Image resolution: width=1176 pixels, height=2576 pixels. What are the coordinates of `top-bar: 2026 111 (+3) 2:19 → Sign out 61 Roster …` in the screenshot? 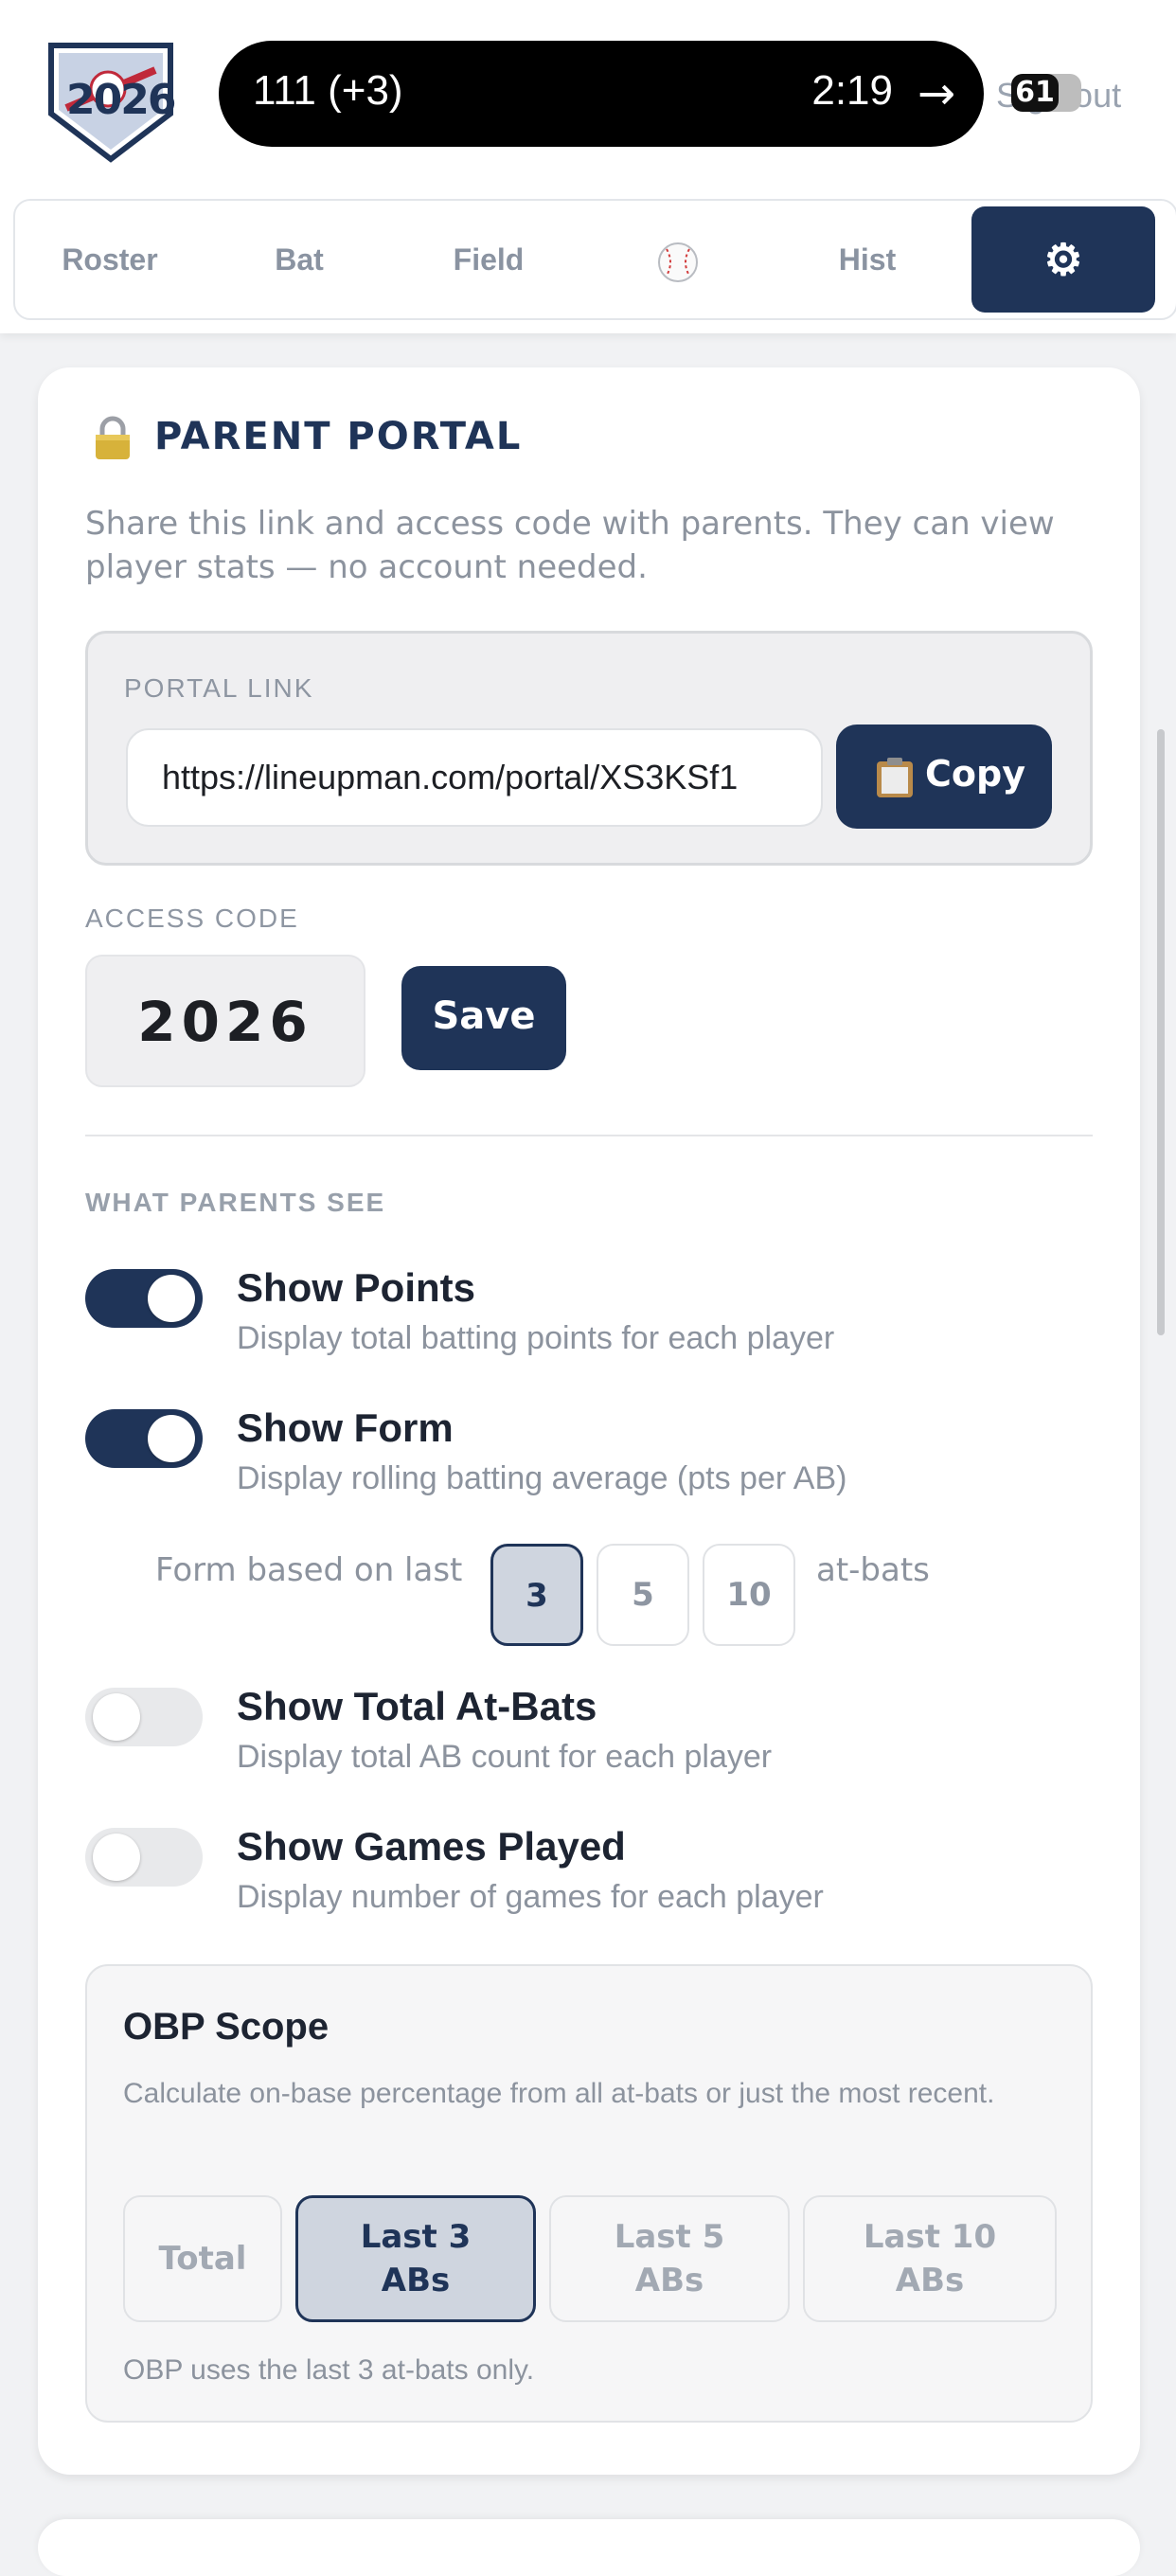 It's located at (588, 166).